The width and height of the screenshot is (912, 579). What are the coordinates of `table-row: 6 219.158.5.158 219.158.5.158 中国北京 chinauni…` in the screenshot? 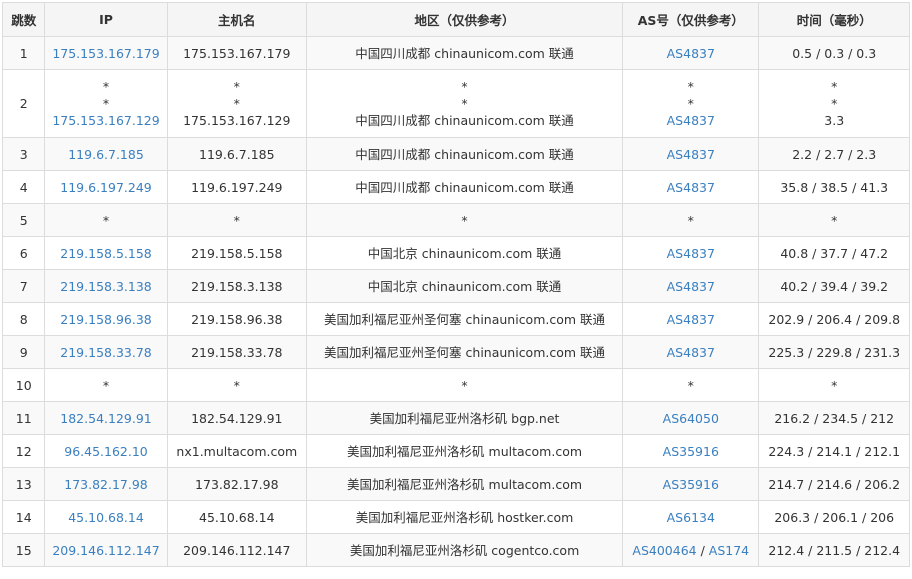 It's located at (455, 253).